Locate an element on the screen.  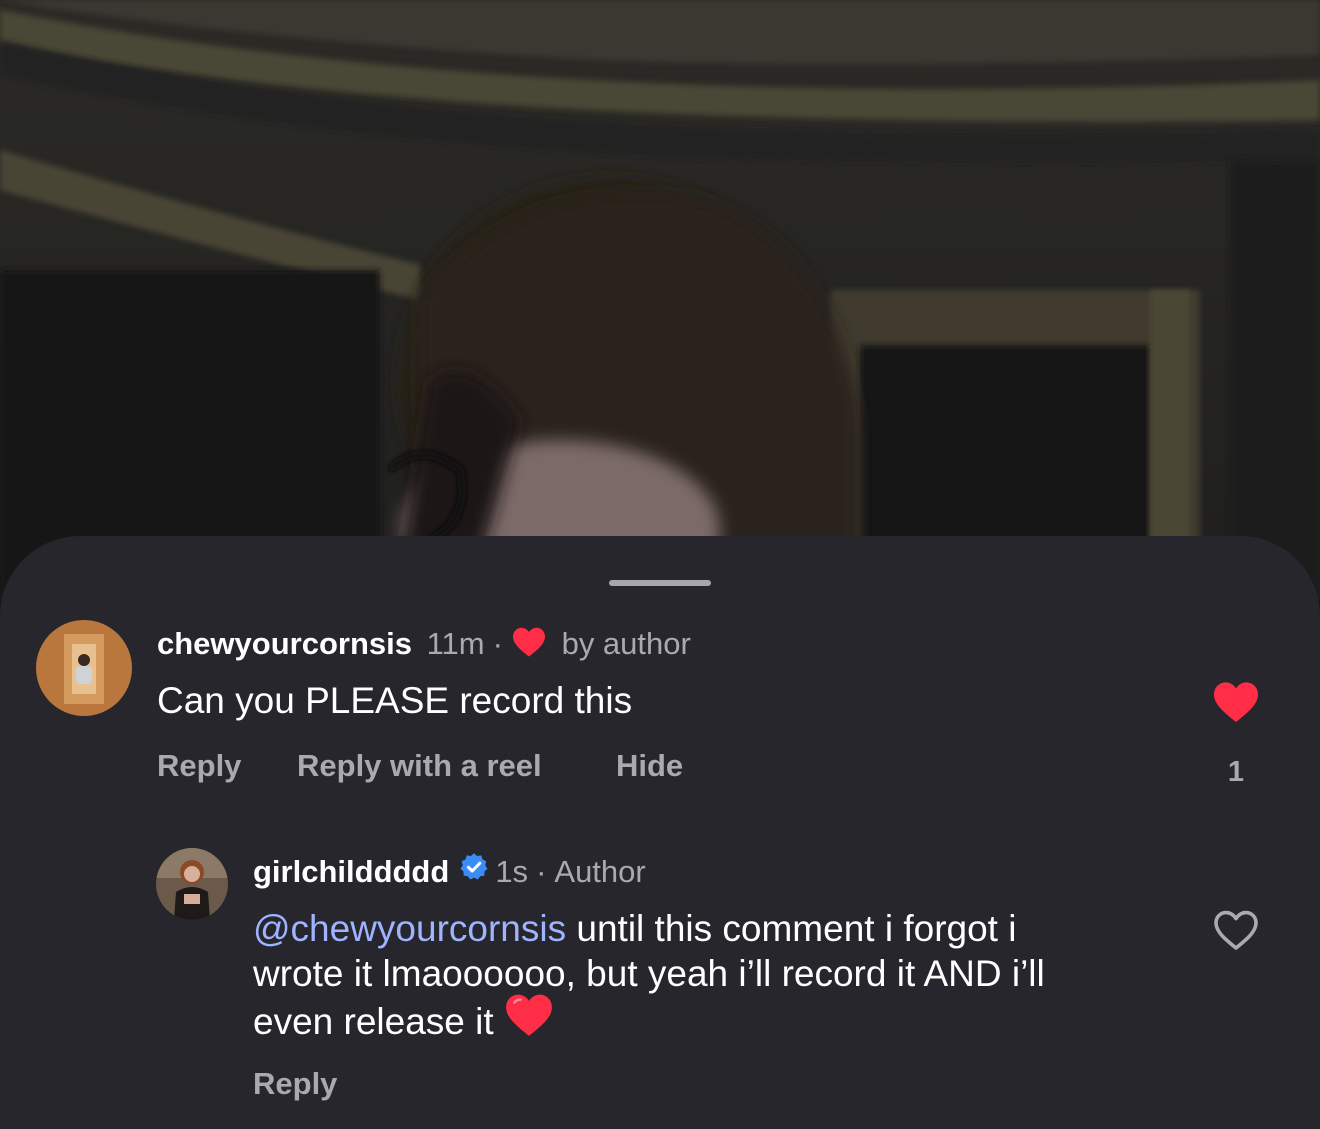
like-count: 1 is located at coordinates (1236, 772).